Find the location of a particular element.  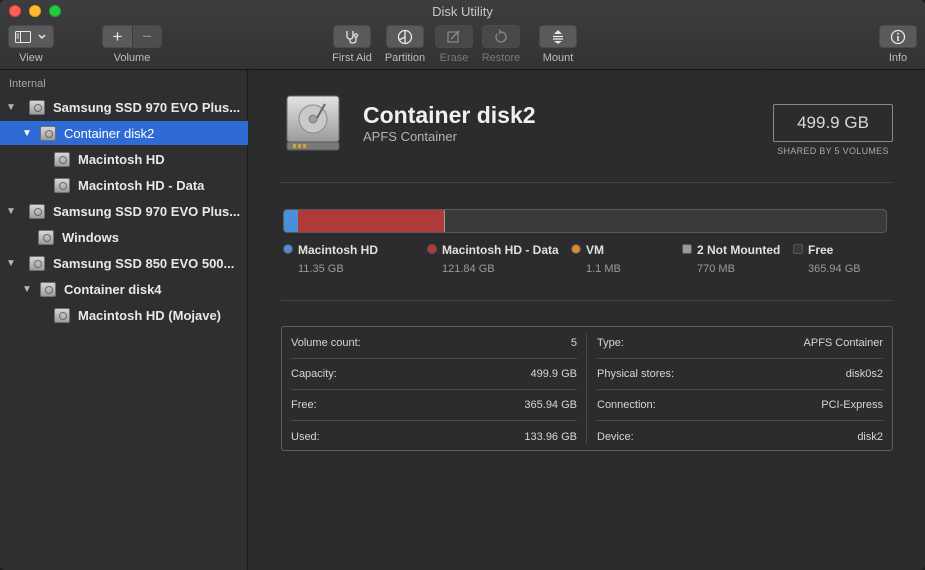

sidebar-item-label: Container disk4 is located at coordinates (113, 289).